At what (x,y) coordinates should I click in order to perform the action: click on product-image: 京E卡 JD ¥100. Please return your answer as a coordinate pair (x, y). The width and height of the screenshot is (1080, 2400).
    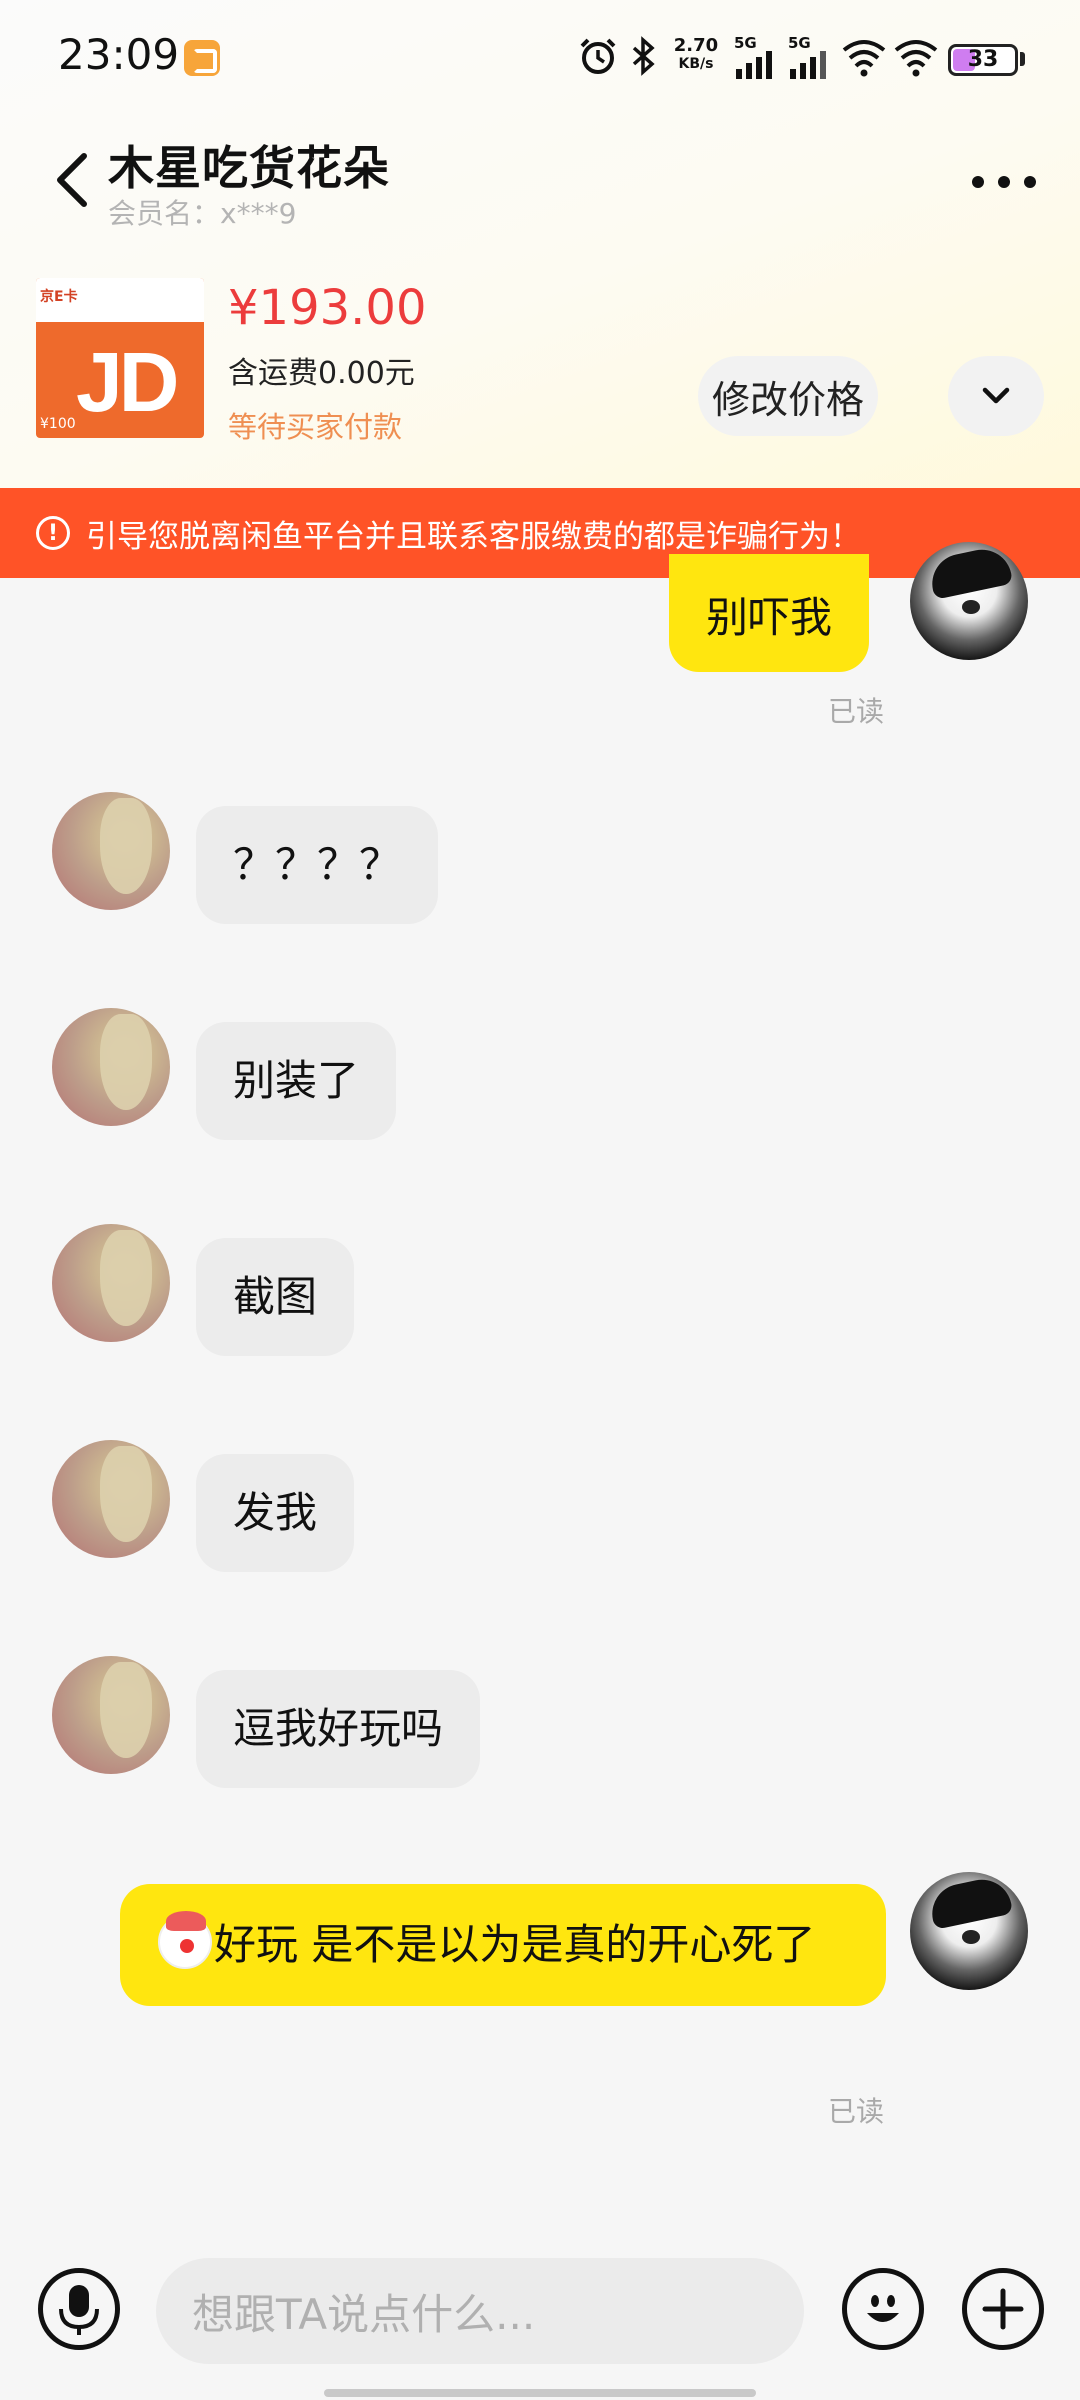
    Looking at the image, I should click on (120, 358).